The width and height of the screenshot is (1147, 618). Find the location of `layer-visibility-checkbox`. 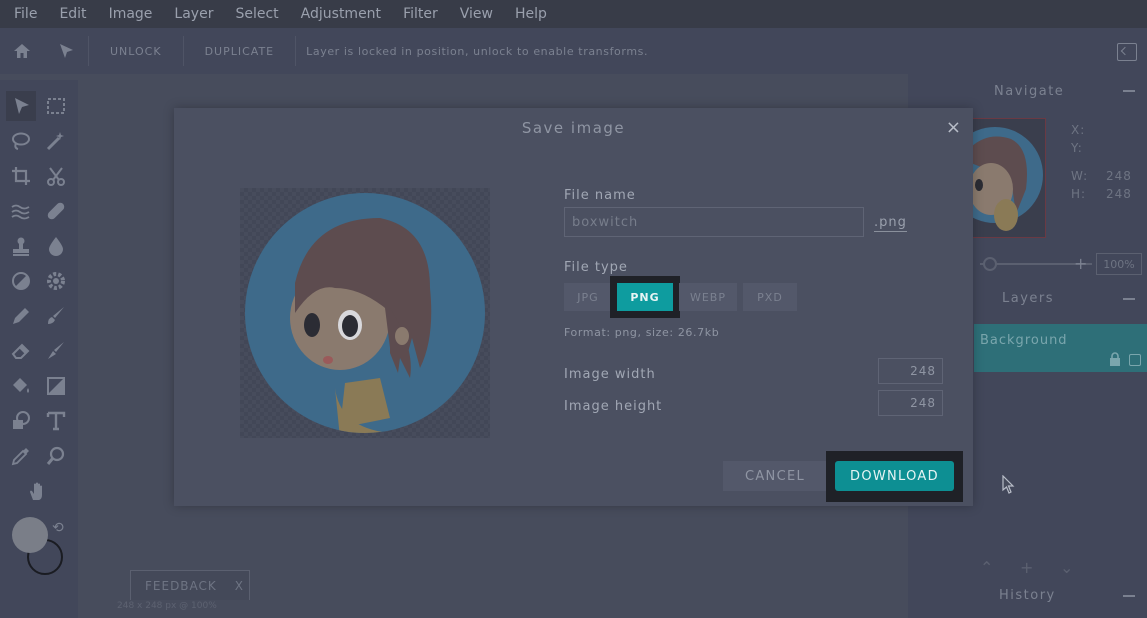

layer-visibility-checkbox is located at coordinates (1135, 360).